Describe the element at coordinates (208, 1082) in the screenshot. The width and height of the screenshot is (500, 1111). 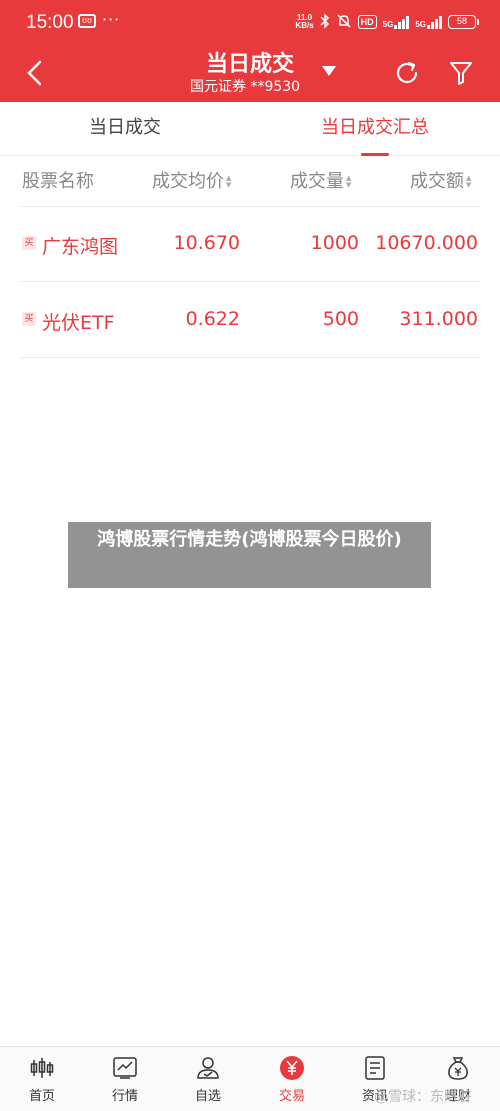
I see `nav-watchlist: 自选` at that location.